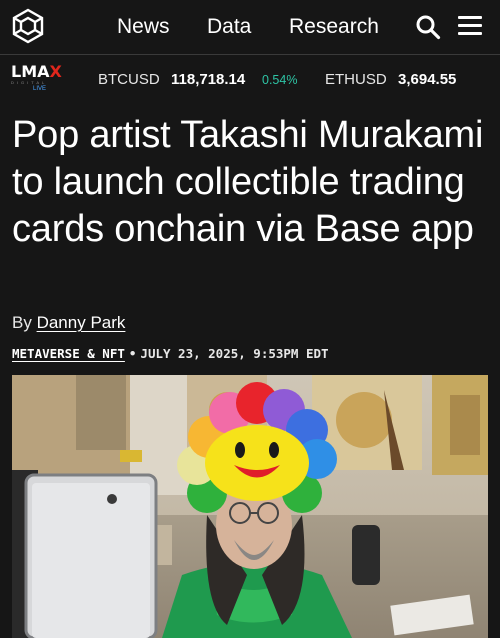 The image size is (500, 638). What do you see at coordinates (356, 79) in the screenshot?
I see `ticker-symbol-eth: ETHUSD` at bounding box center [356, 79].